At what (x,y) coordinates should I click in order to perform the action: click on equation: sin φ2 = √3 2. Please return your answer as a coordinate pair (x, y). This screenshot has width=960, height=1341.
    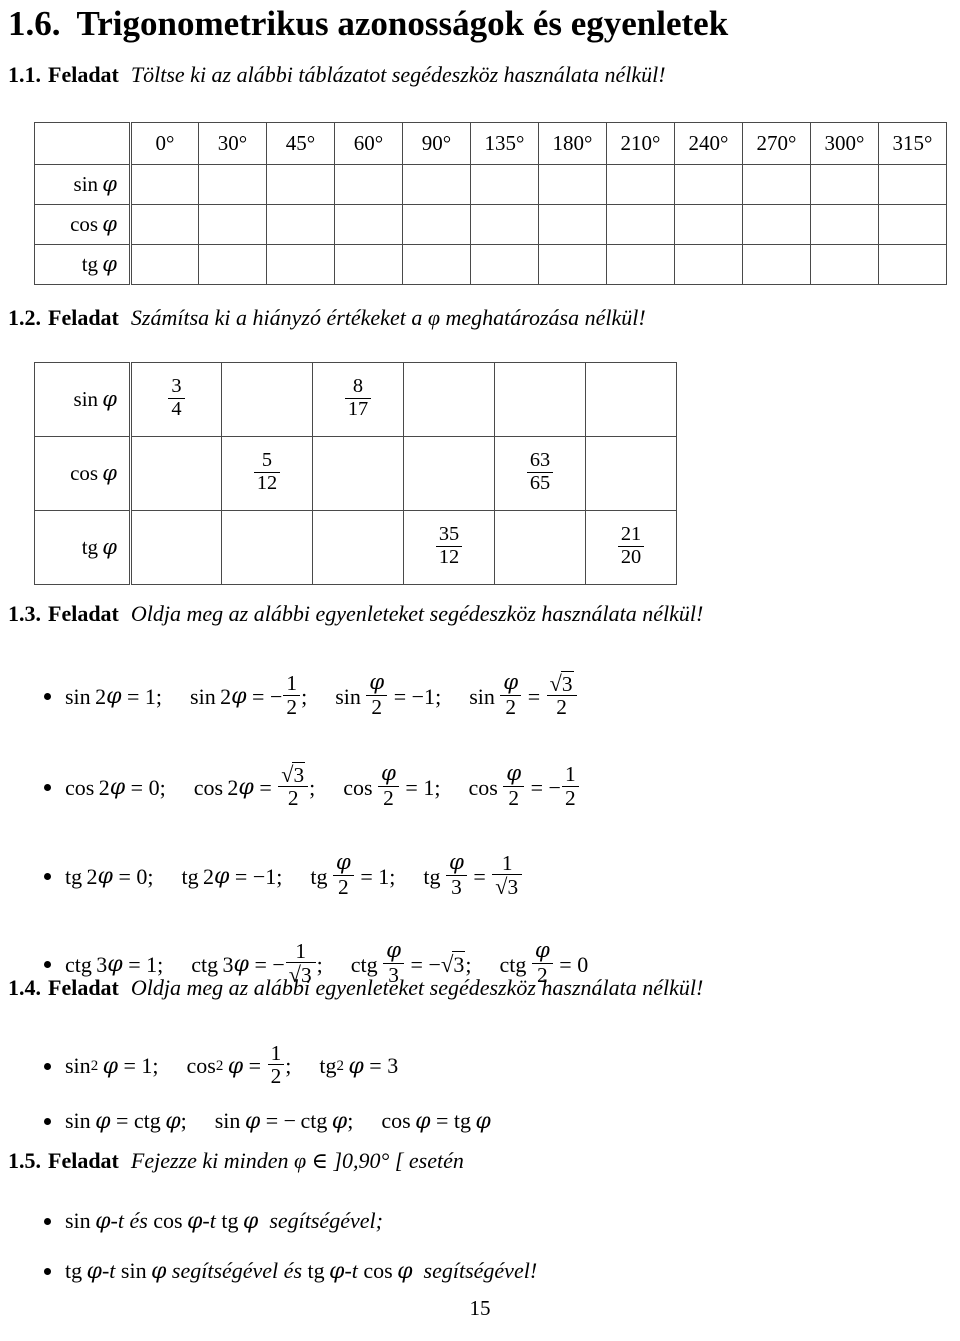
    Looking at the image, I should click on (523, 695).